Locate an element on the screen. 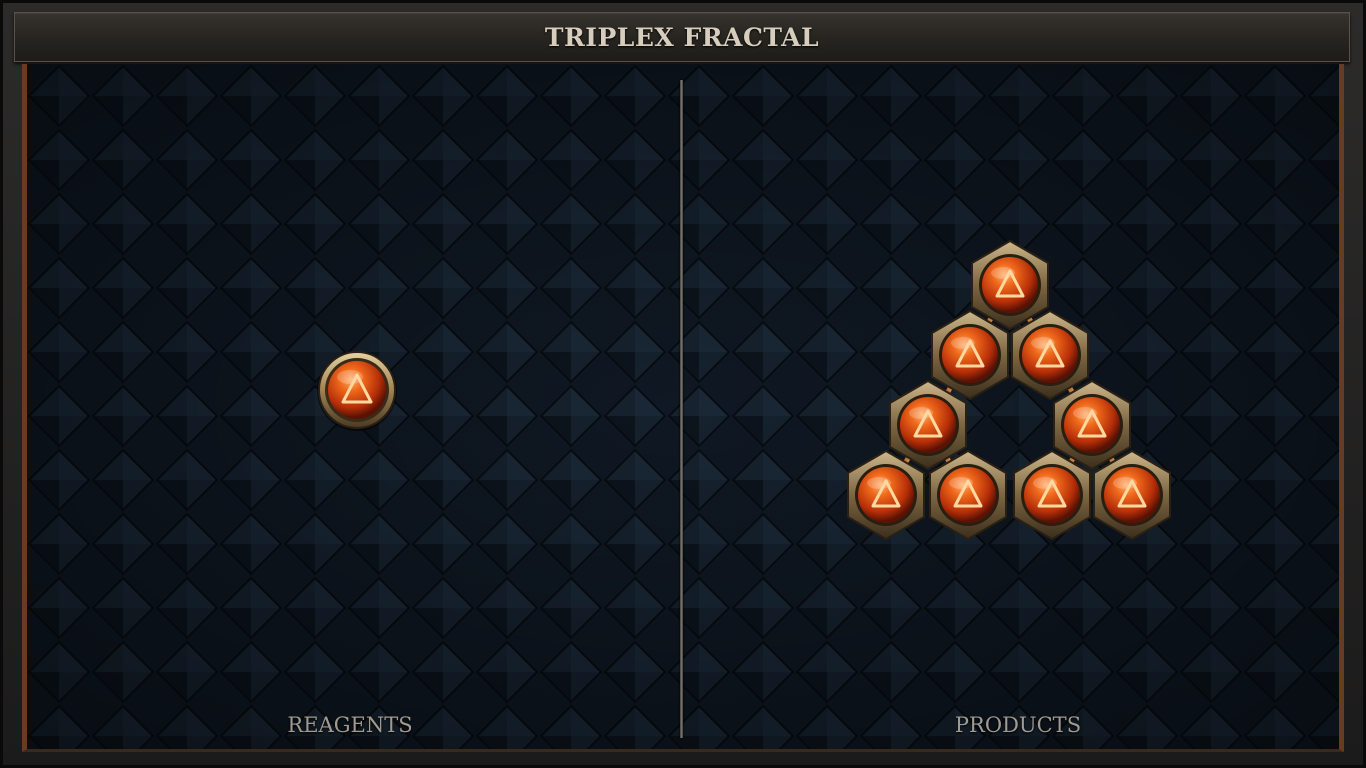 This screenshot has height=768, width=1366. panel-divider is located at coordinates (681, 409).